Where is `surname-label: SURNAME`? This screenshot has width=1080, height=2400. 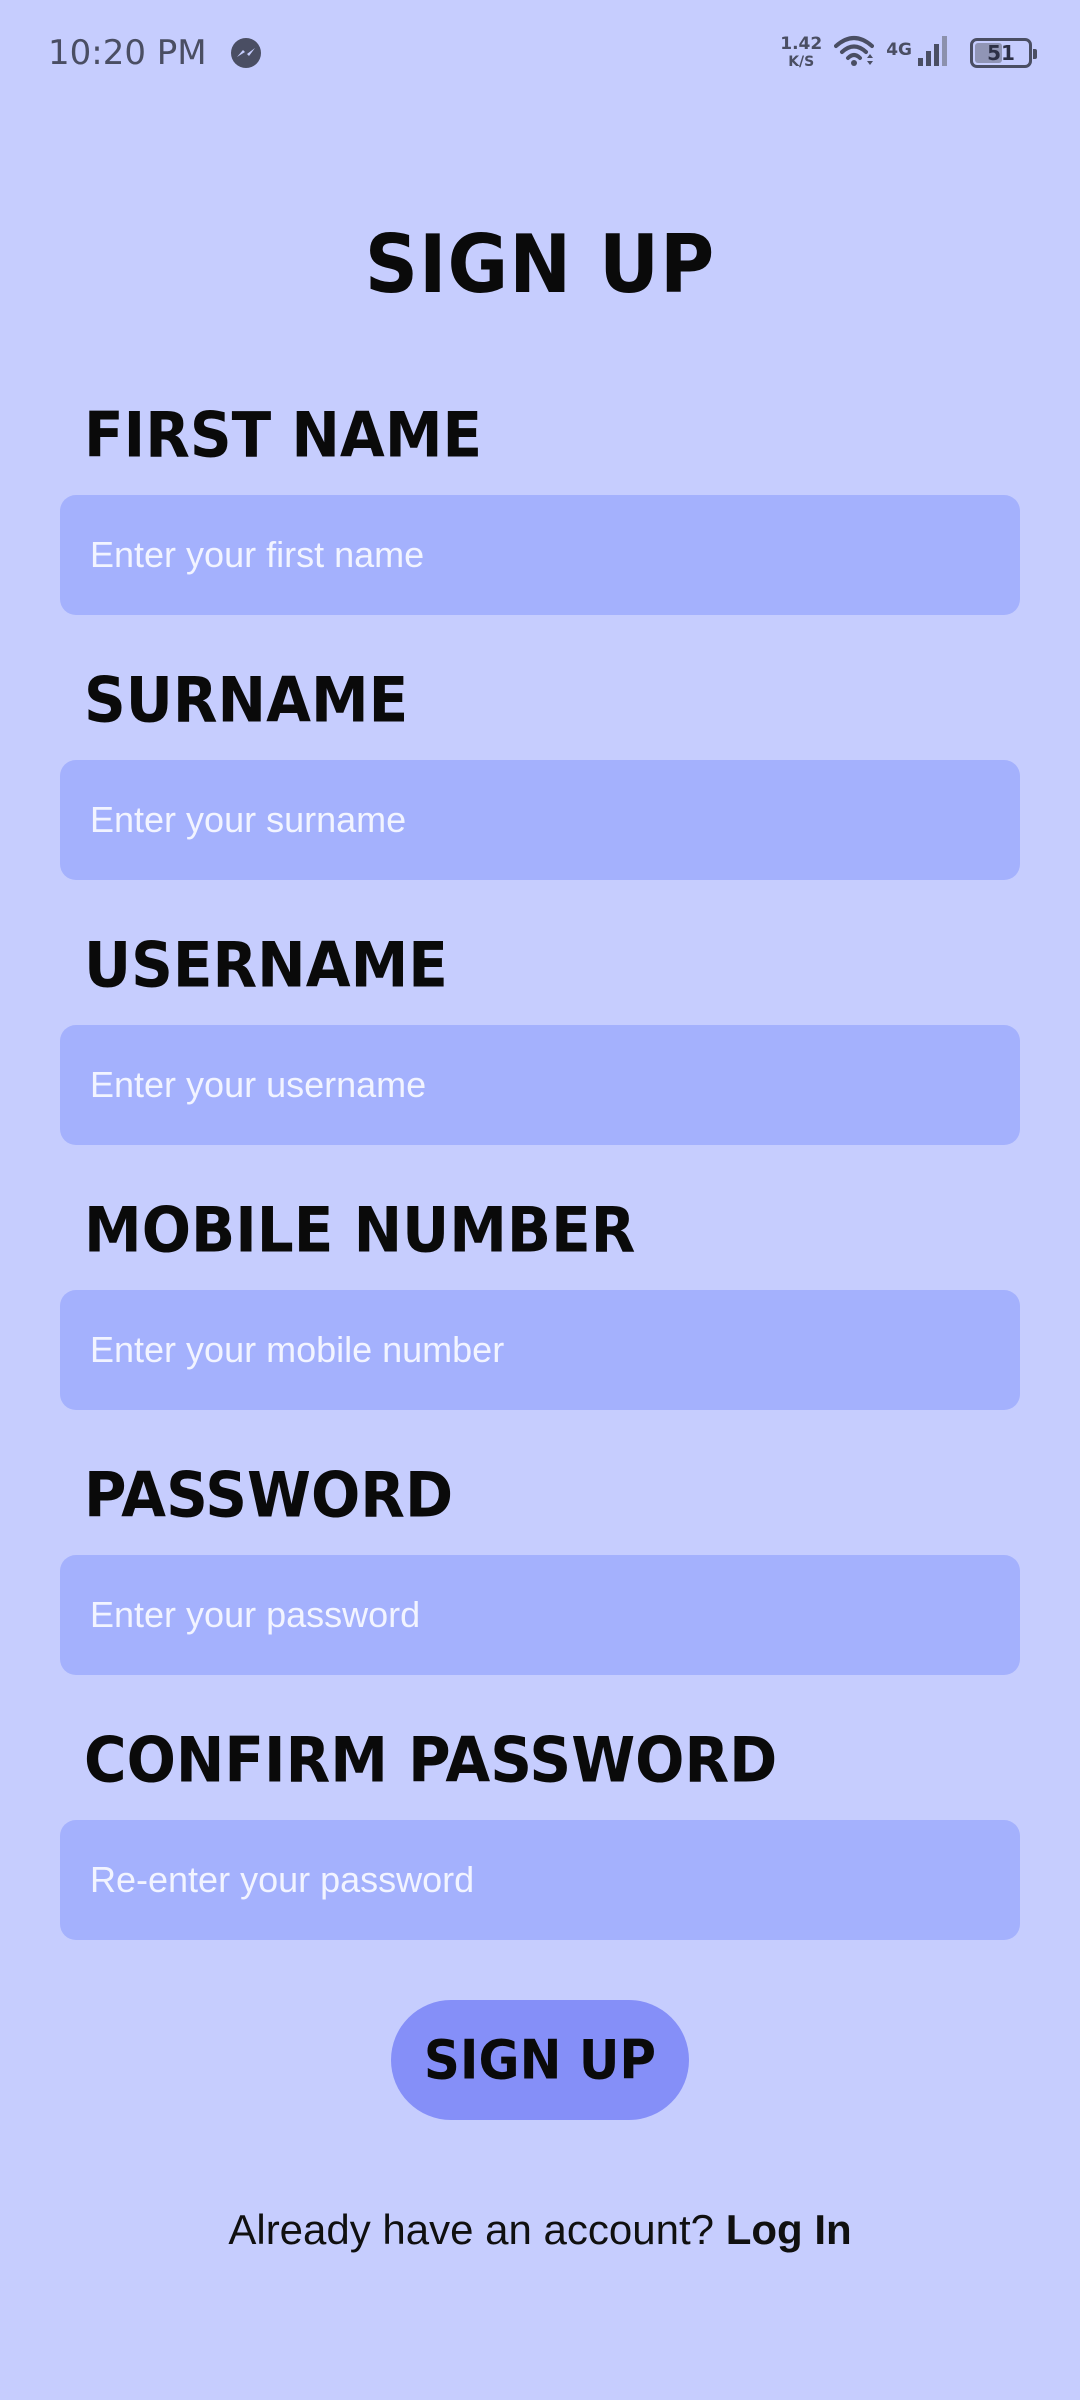
surname-label: SURNAME is located at coordinates (246, 700).